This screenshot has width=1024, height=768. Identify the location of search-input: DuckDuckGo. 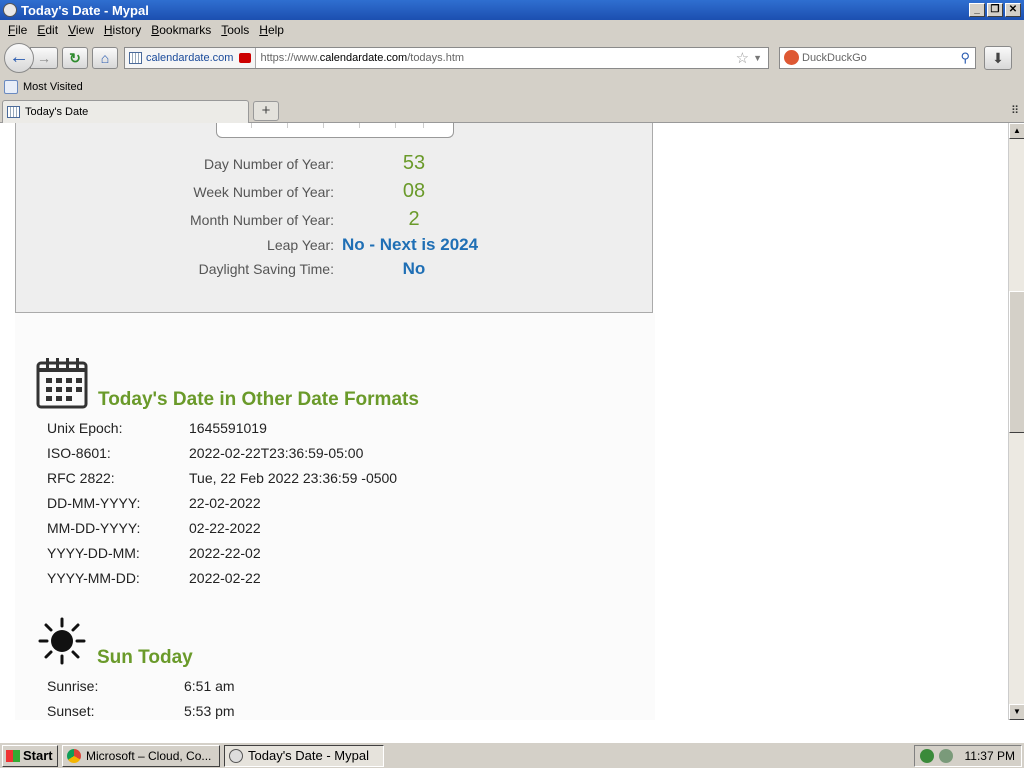
(834, 58).